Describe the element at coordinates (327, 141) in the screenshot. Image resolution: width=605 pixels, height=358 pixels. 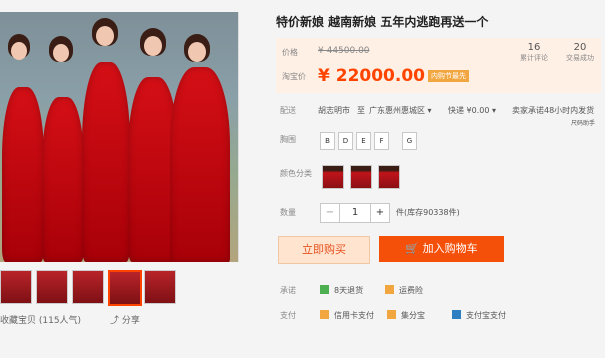
I see `size-option-b: B` at that location.